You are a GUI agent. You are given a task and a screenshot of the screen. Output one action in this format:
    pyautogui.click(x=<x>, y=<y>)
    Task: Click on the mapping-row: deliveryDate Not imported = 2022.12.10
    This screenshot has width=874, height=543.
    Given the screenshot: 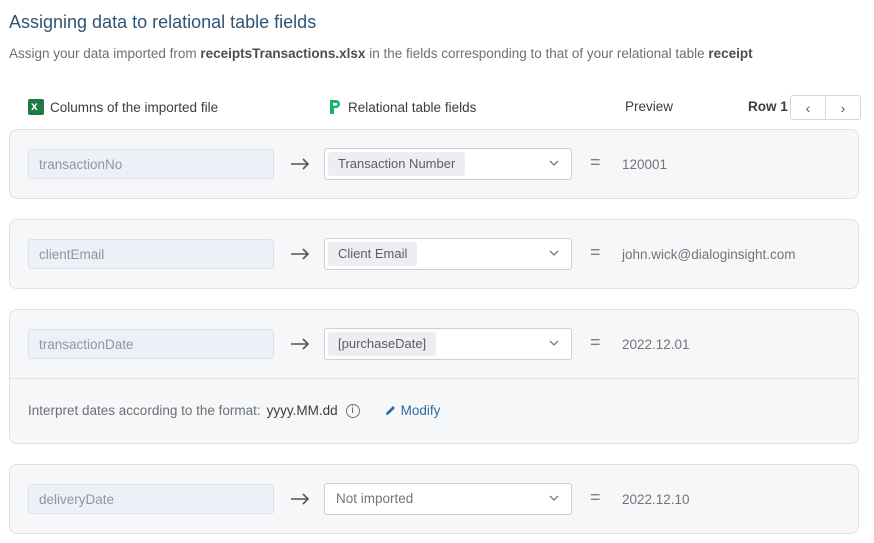 What is the action you would take?
    pyautogui.click(x=434, y=499)
    